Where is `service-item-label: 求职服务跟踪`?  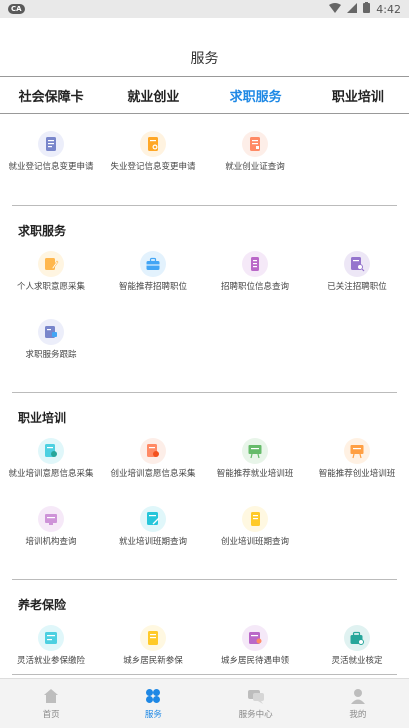 service-item-label: 求职服务跟踪 is located at coordinates (51, 355).